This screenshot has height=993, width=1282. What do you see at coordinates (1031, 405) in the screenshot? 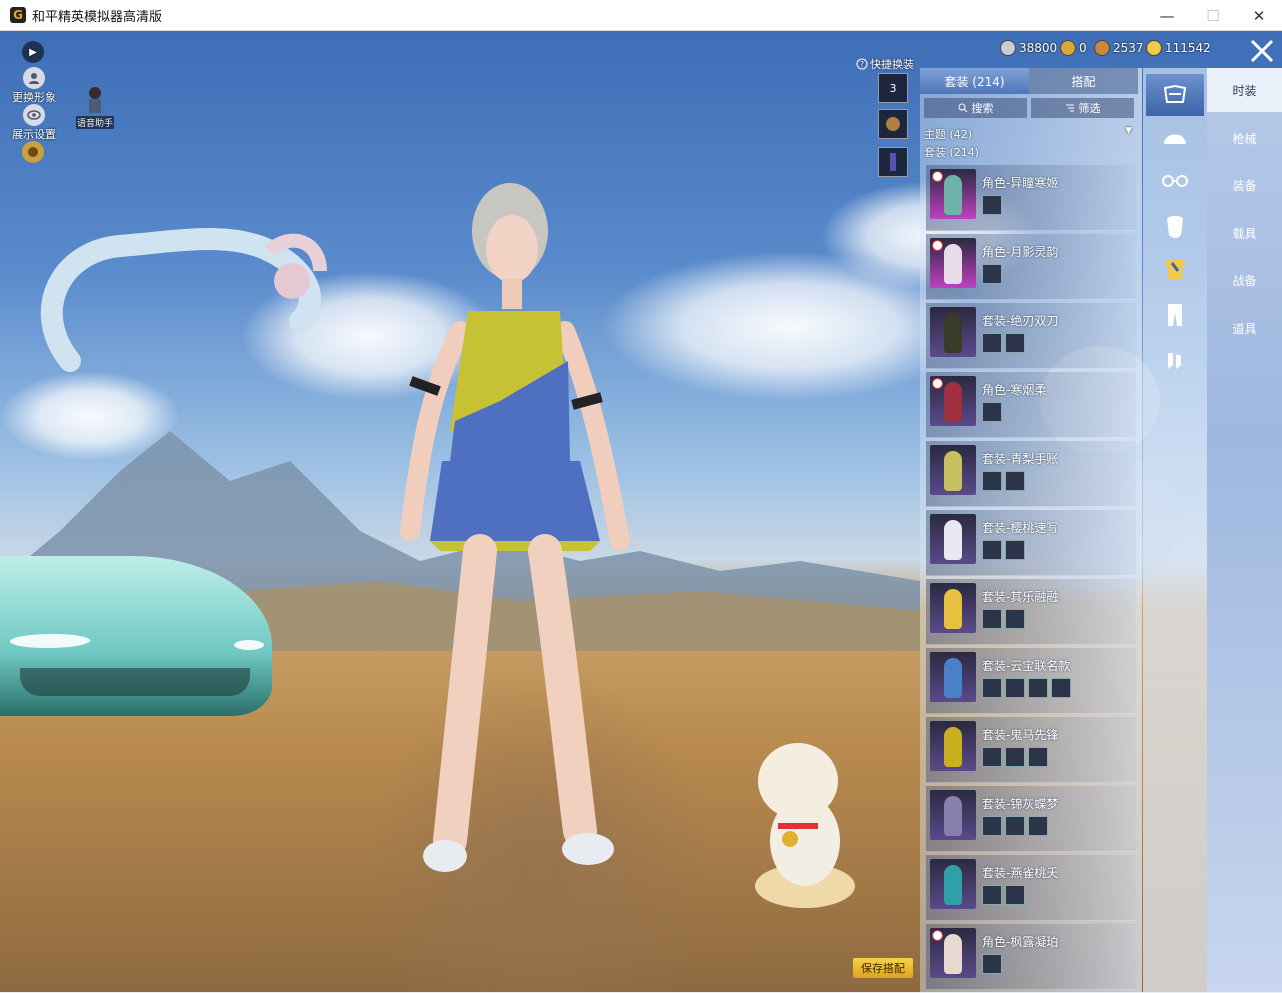
I see `list-item: 角色-寒烟柔` at bounding box center [1031, 405].